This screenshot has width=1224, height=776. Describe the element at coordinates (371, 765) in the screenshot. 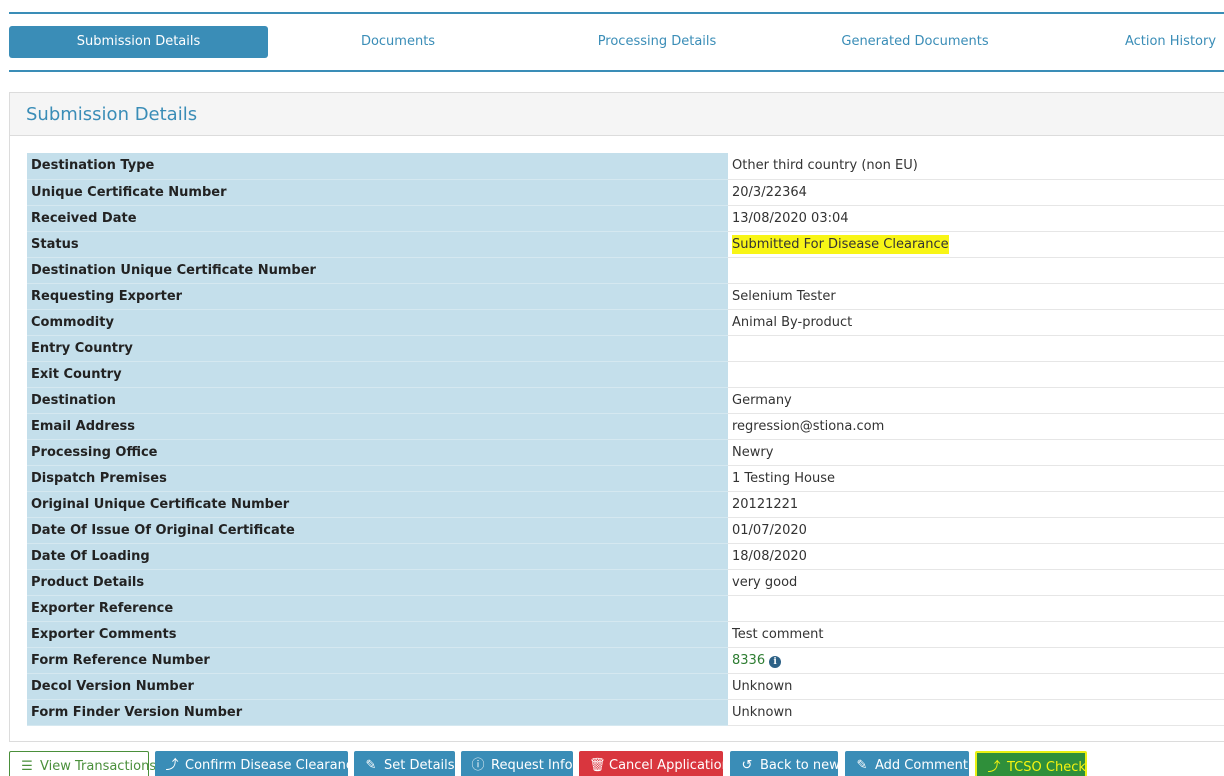

I see `edit-icon: ✎` at that location.